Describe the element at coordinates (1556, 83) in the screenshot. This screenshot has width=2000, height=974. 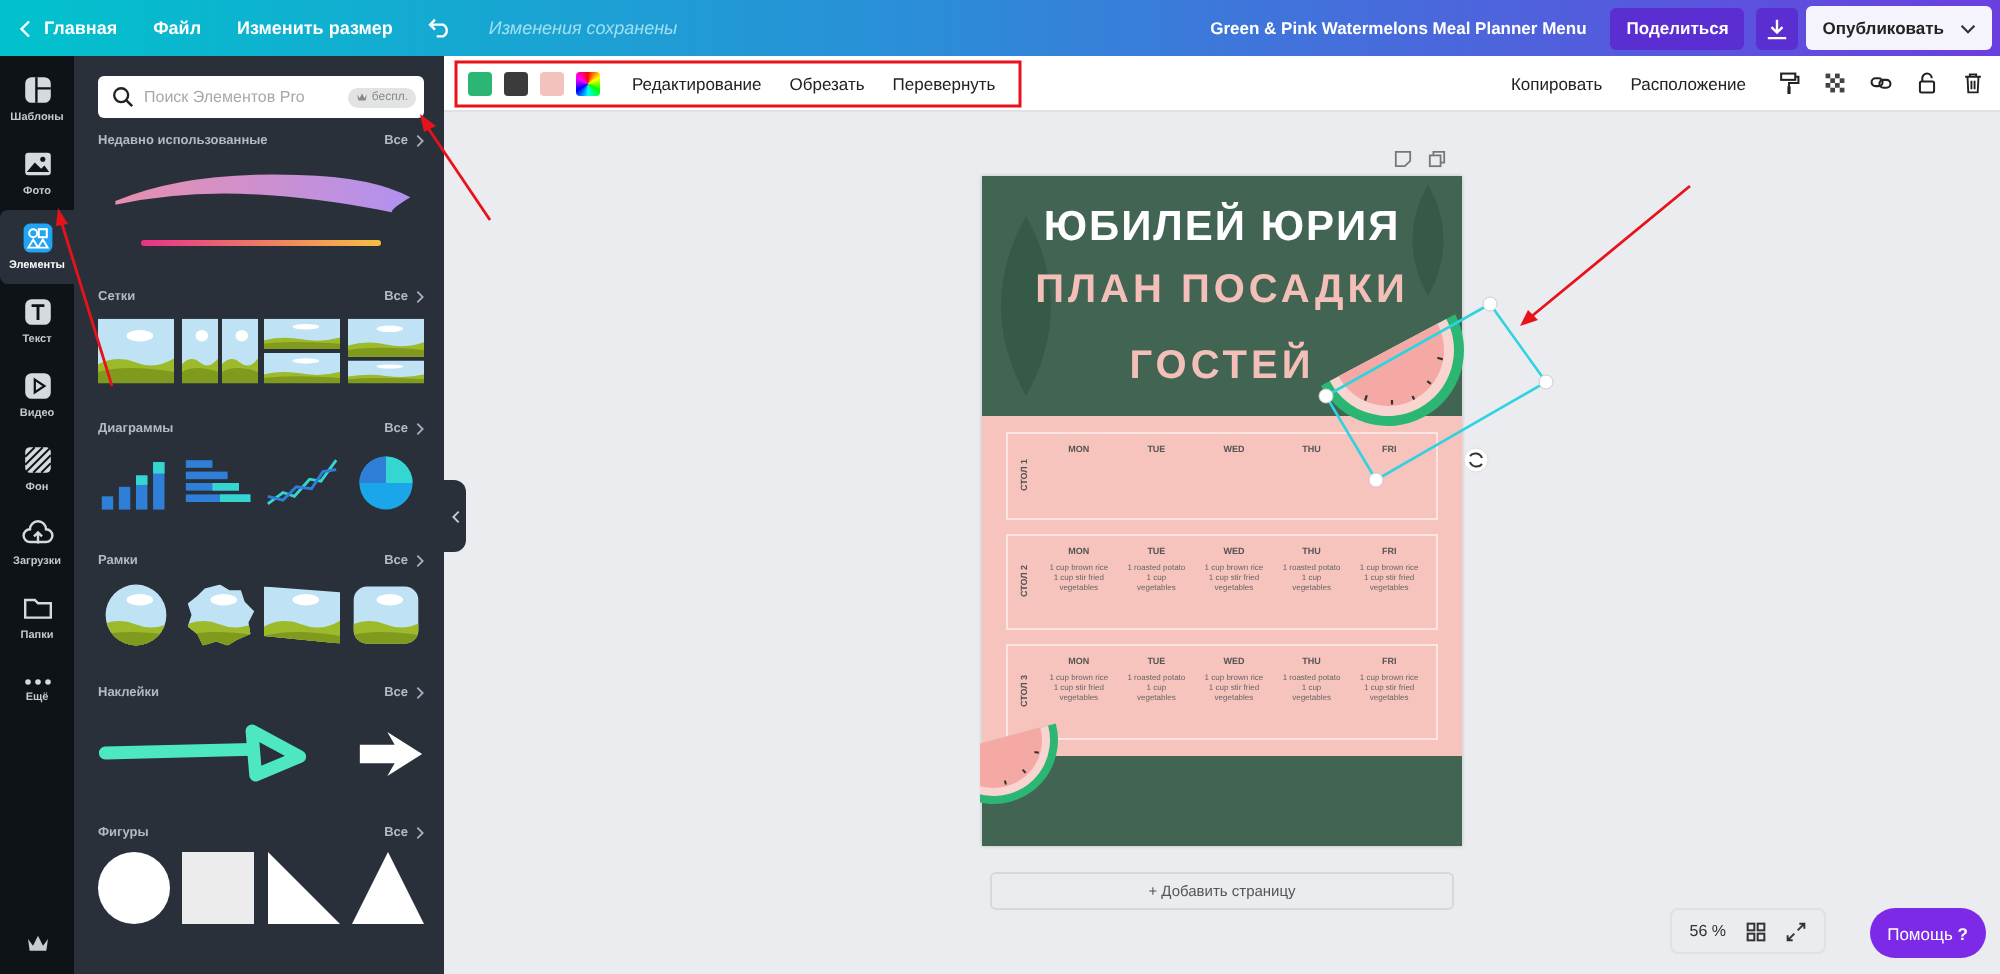
I see `toolbar-button: Копировать` at that location.